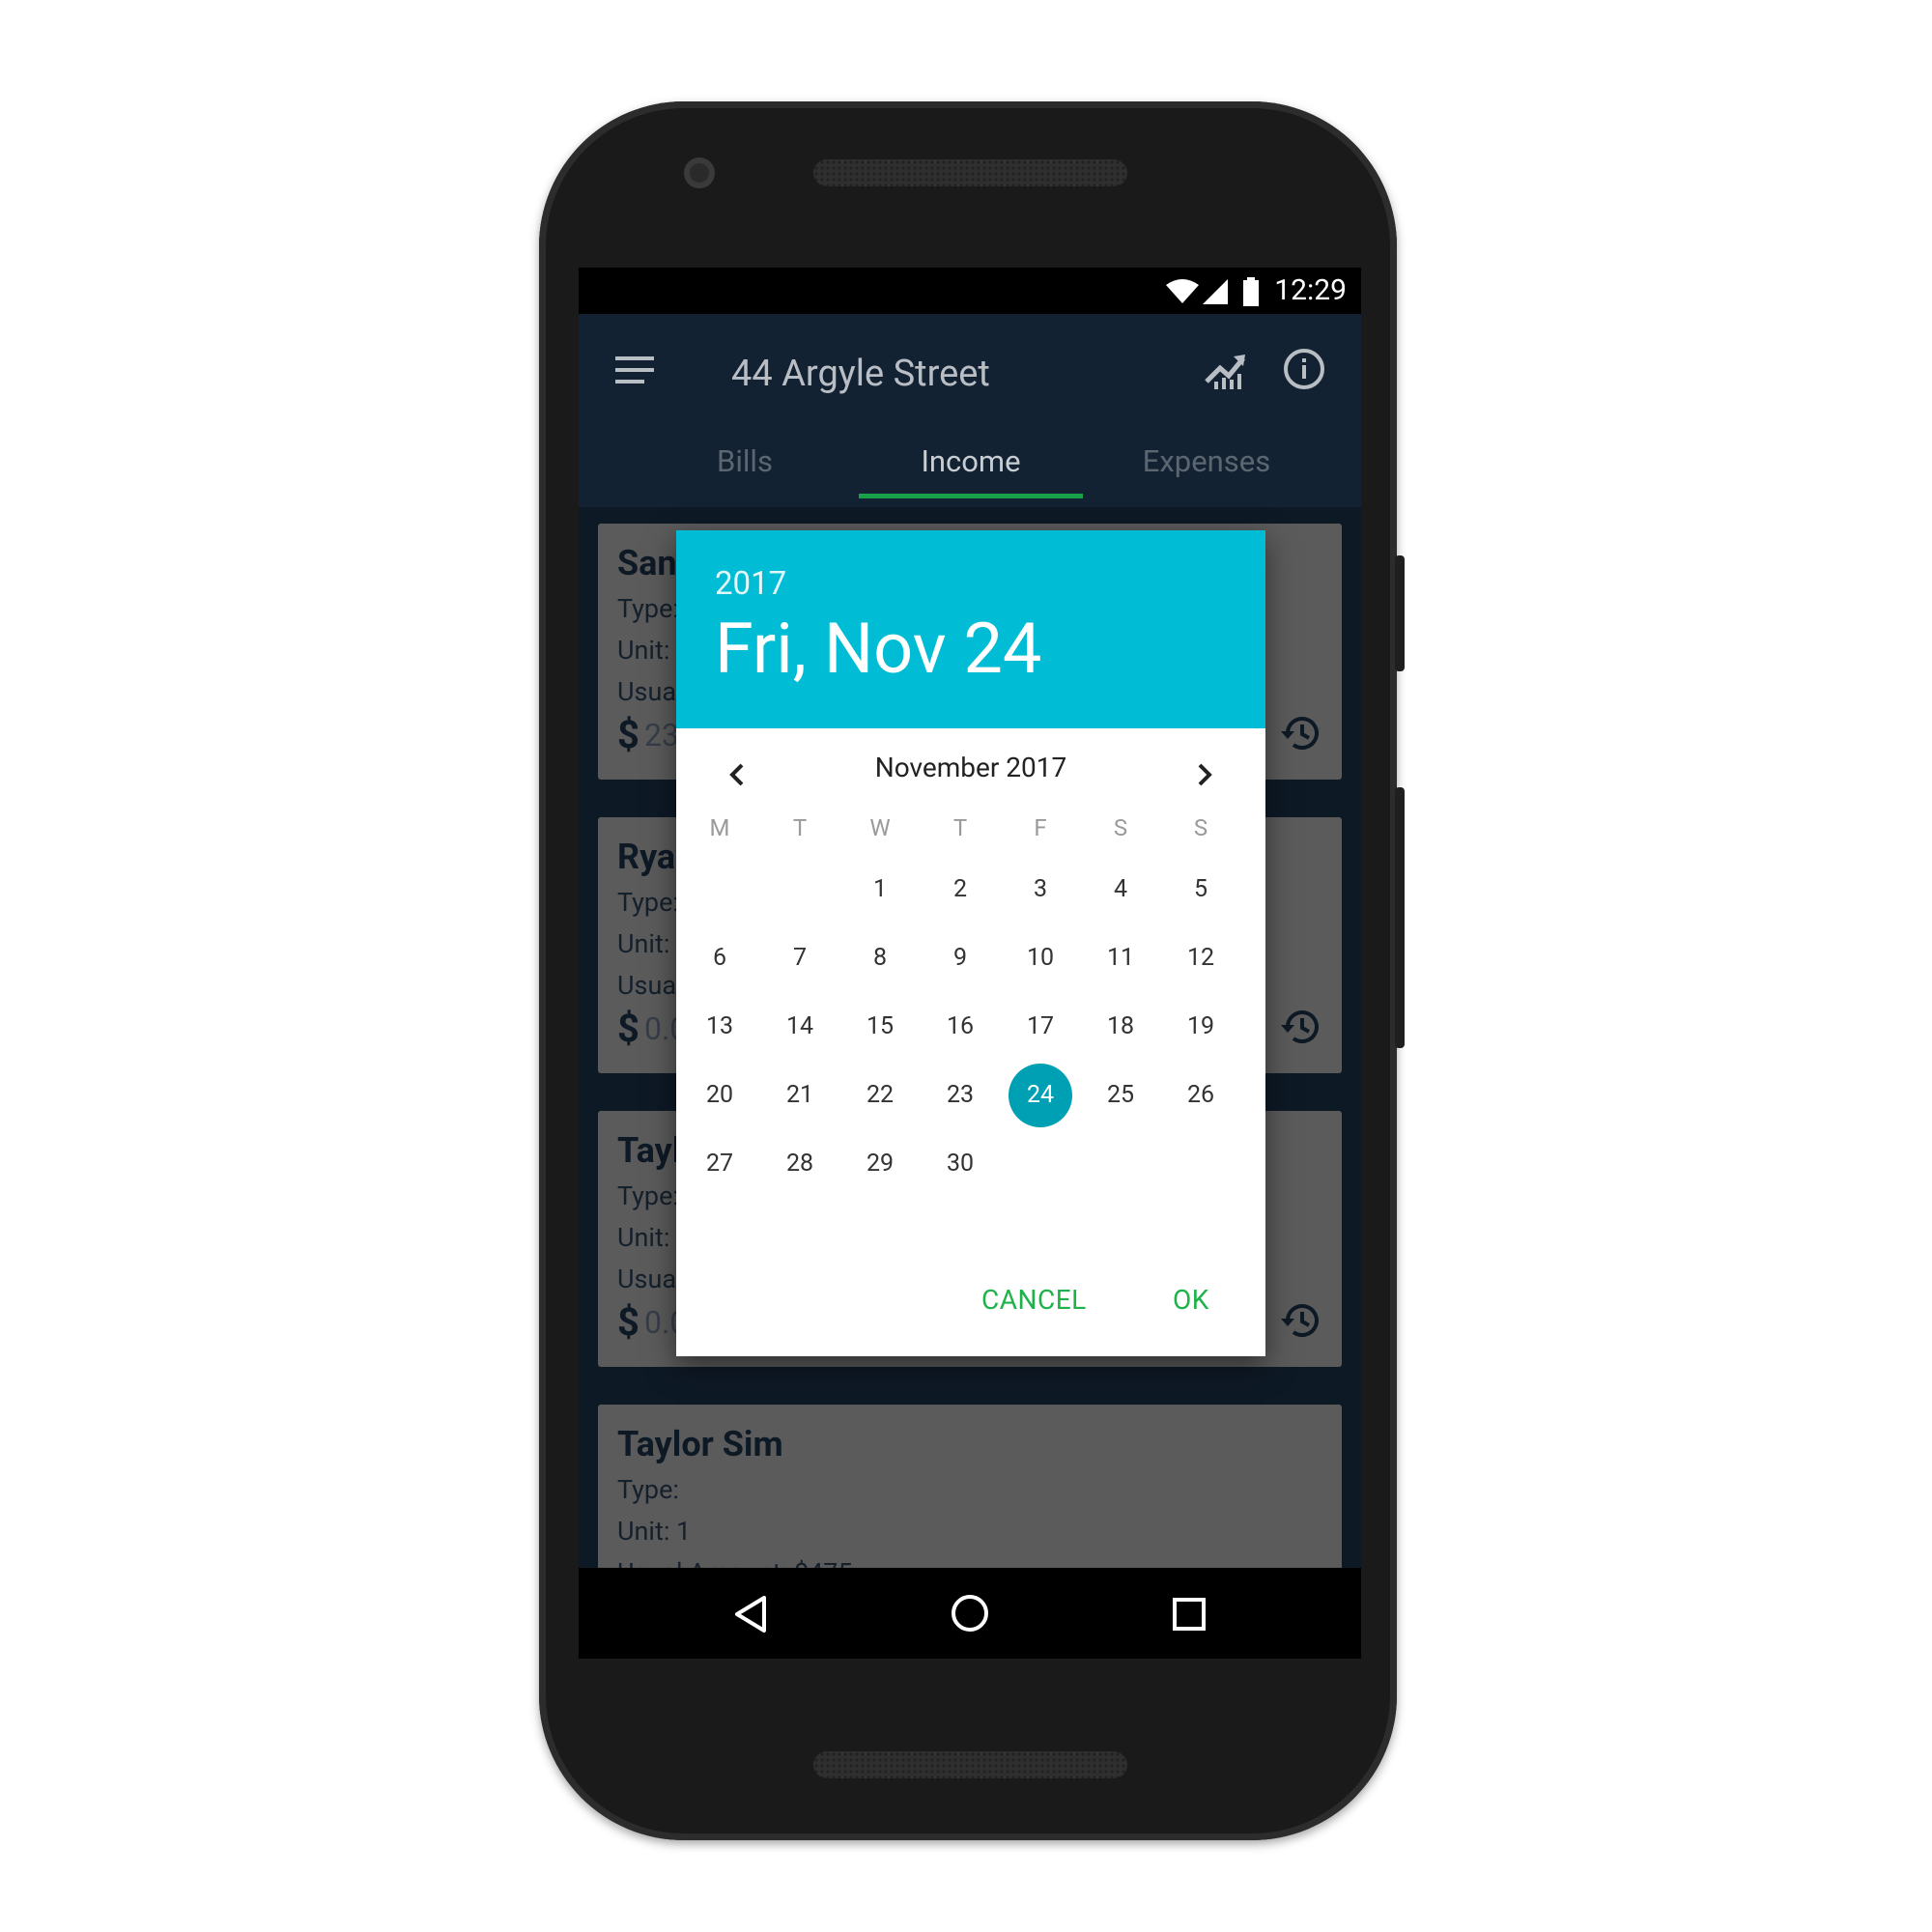  Describe the element at coordinates (1201, 1095) in the screenshot. I see `calendar-day: 26` at that location.